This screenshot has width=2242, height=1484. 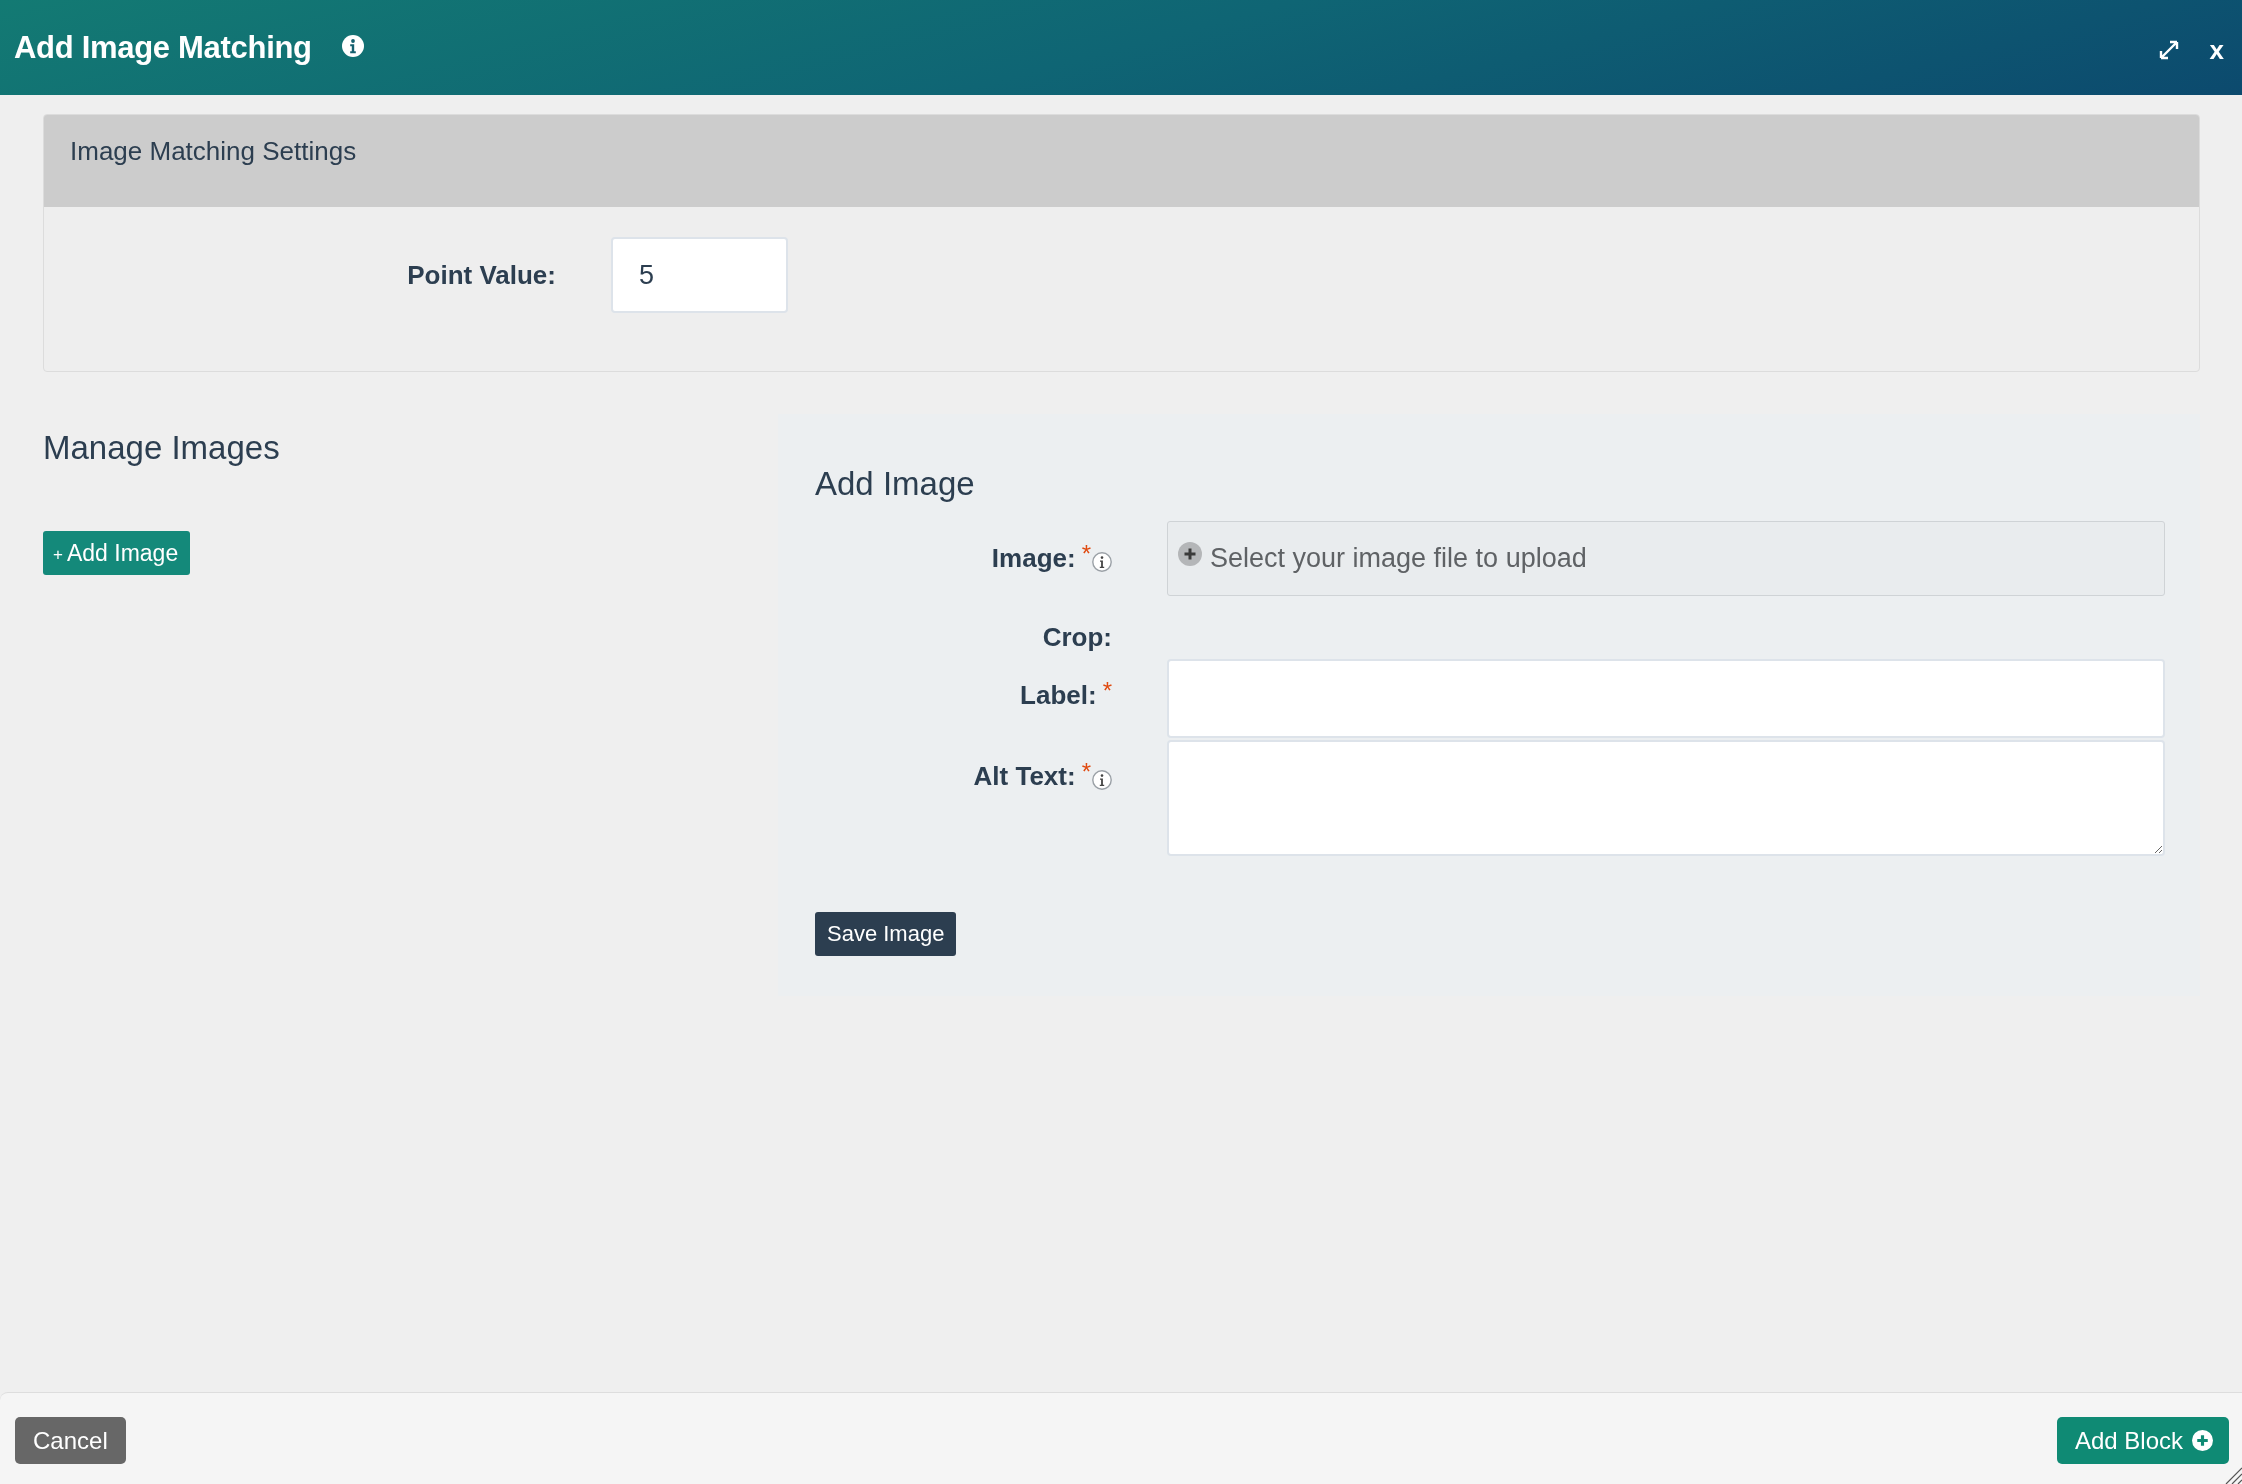 What do you see at coordinates (2142, 1440) in the screenshot?
I see `add-block-button: Add Block` at bounding box center [2142, 1440].